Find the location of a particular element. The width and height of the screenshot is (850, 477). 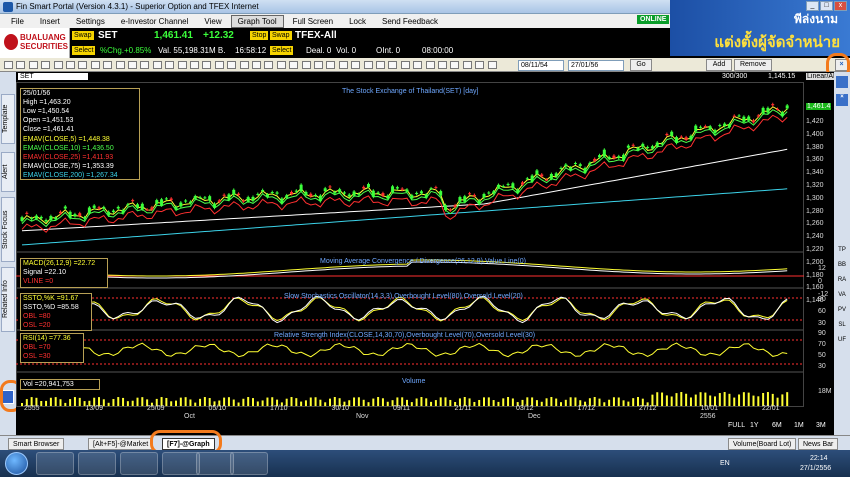

remove-button: Remove is located at coordinates (753, 65).